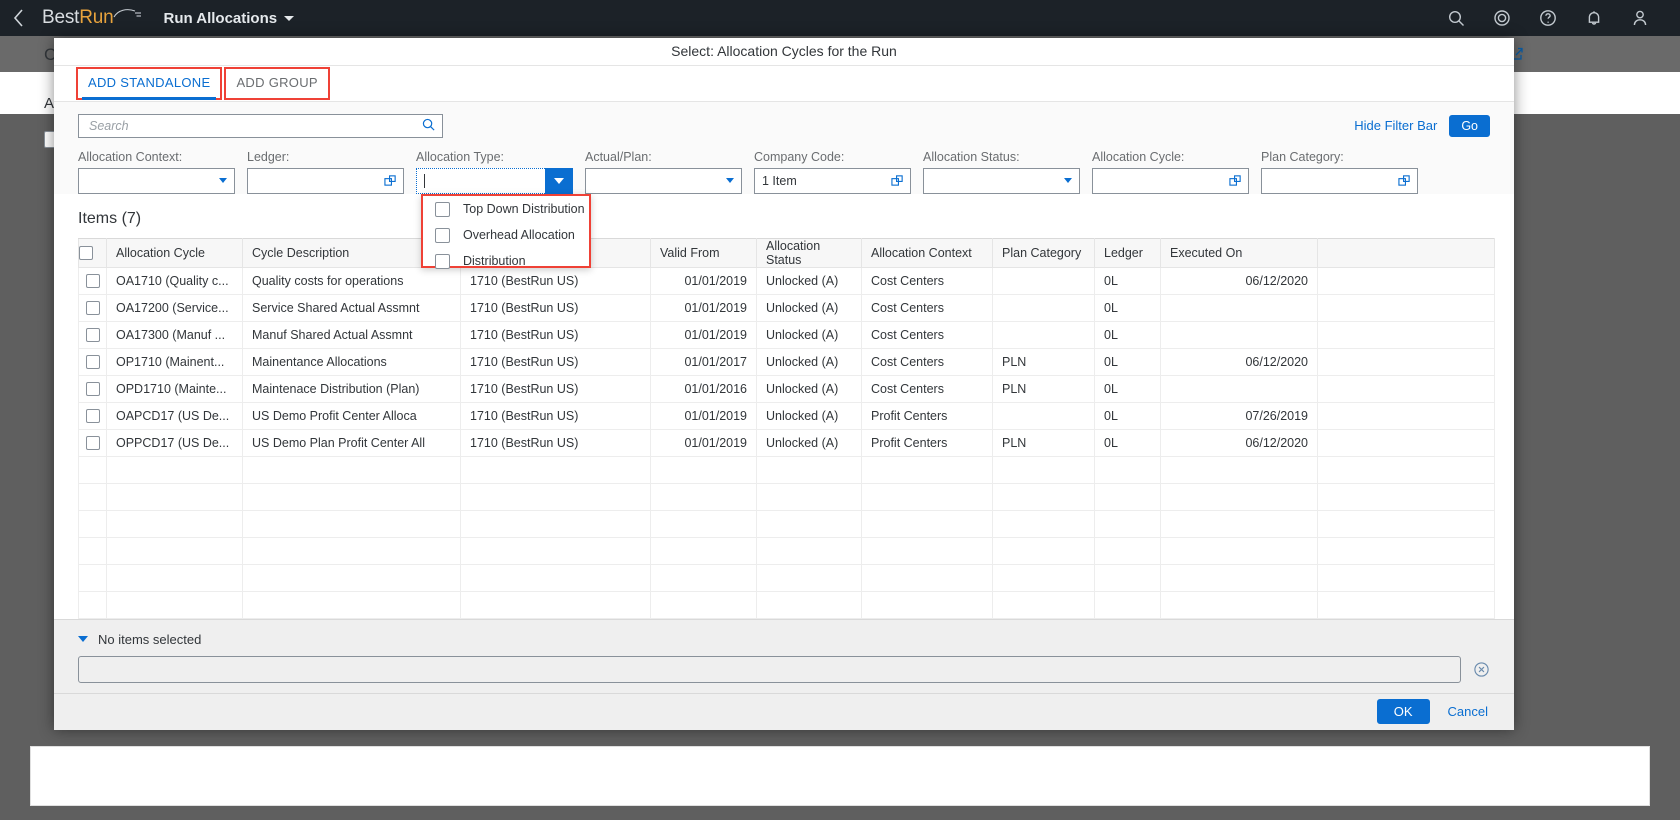 This screenshot has width=1680, height=820. Describe the element at coordinates (325, 180) in the screenshot. I see `filter-ledger-input` at that location.